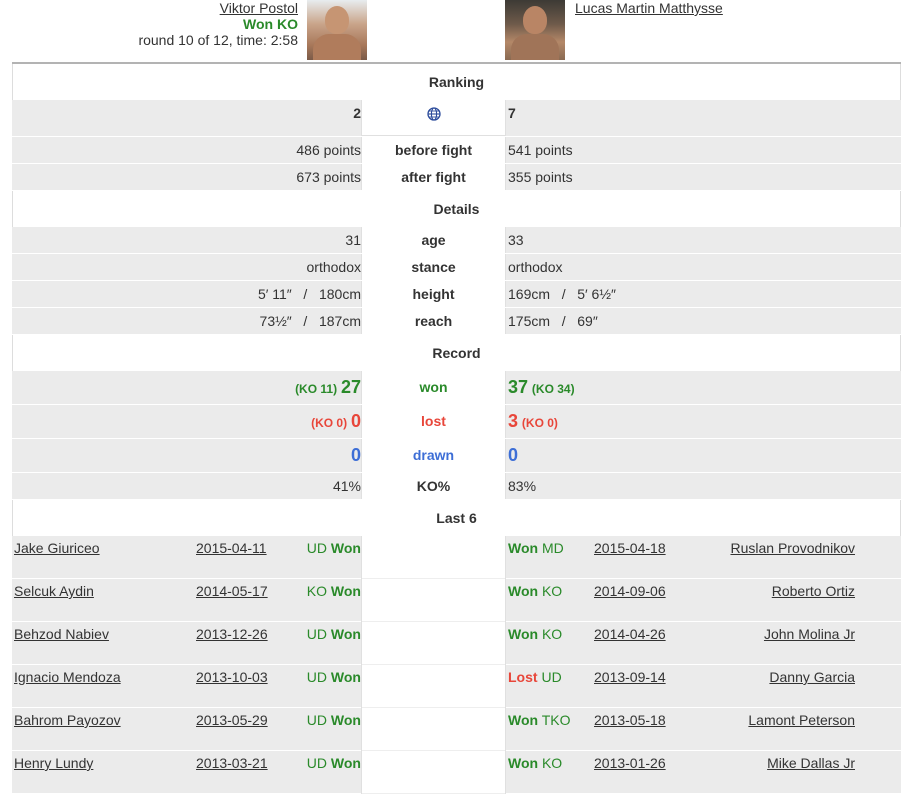 The height and width of the screenshot is (804, 910). Describe the element at coordinates (355, 421) in the screenshot. I see `left-lost-count: 0` at that location.